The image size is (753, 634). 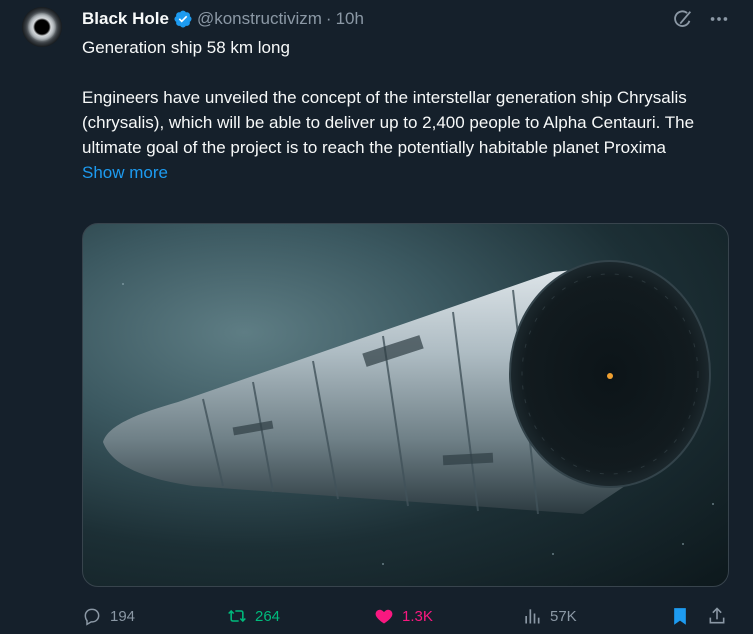 What do you see at coordinates (186, 47) in the screenshot?
I see `tweet-title: Generation ship 58 km long` at bounding box center [186, 47].